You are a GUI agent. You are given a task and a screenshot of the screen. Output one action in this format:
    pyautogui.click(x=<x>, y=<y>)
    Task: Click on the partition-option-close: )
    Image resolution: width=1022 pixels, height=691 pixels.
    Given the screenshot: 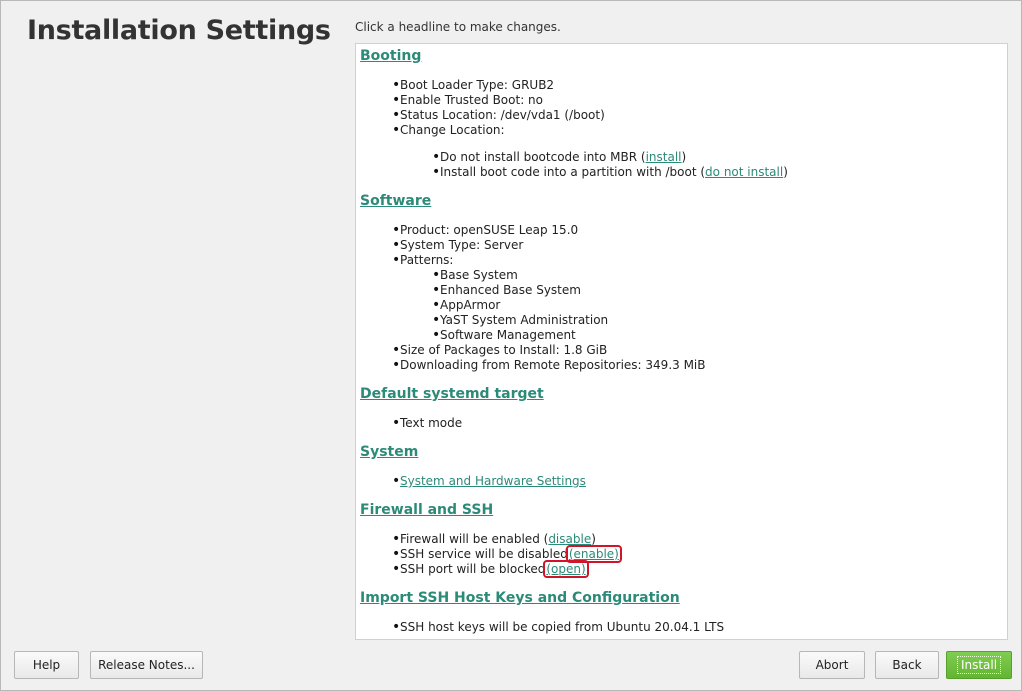 What is the action you would take?
    pyautogui.click(x=785, y=172)
    